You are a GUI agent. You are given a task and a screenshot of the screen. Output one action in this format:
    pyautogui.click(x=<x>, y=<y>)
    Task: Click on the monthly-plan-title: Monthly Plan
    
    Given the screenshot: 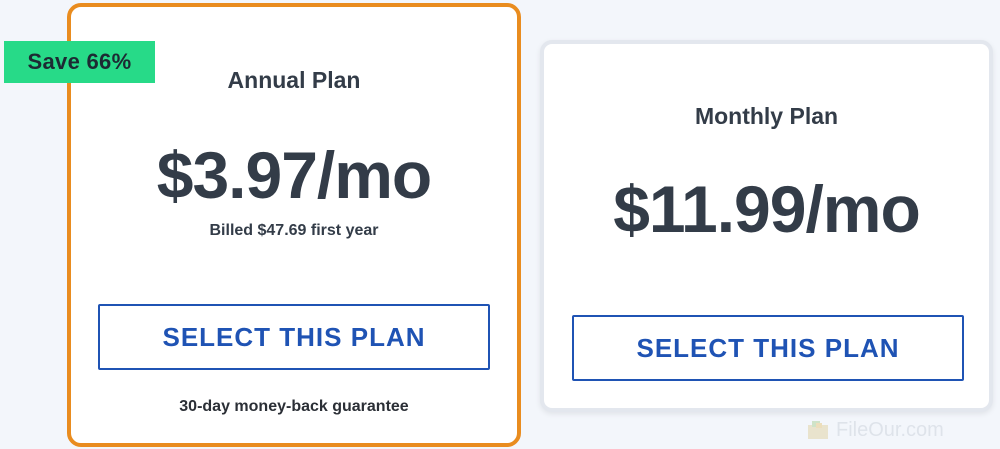 What is the action you would take?
    pyautogui.click(x=766, y=116)
    